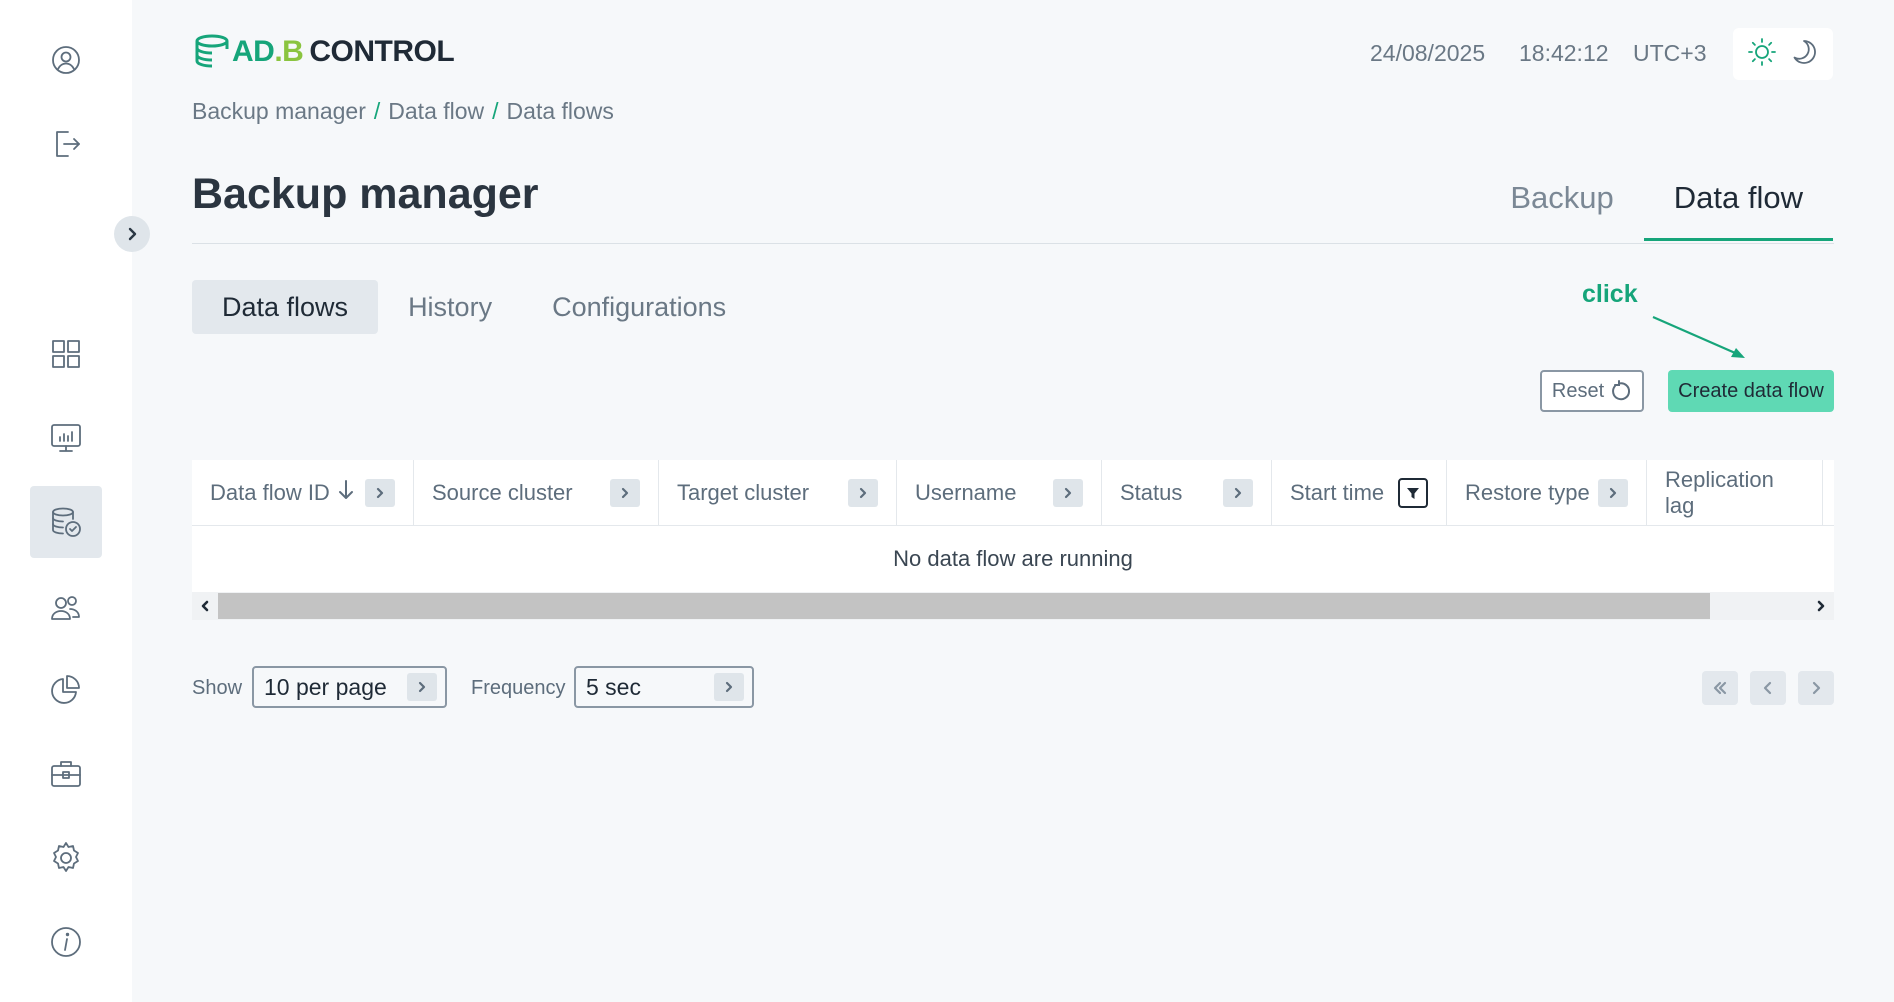  Describe the element at coordinates (1751, 391) in the screenshot. I see `create-data-flow-button: Create data flow` at that location.